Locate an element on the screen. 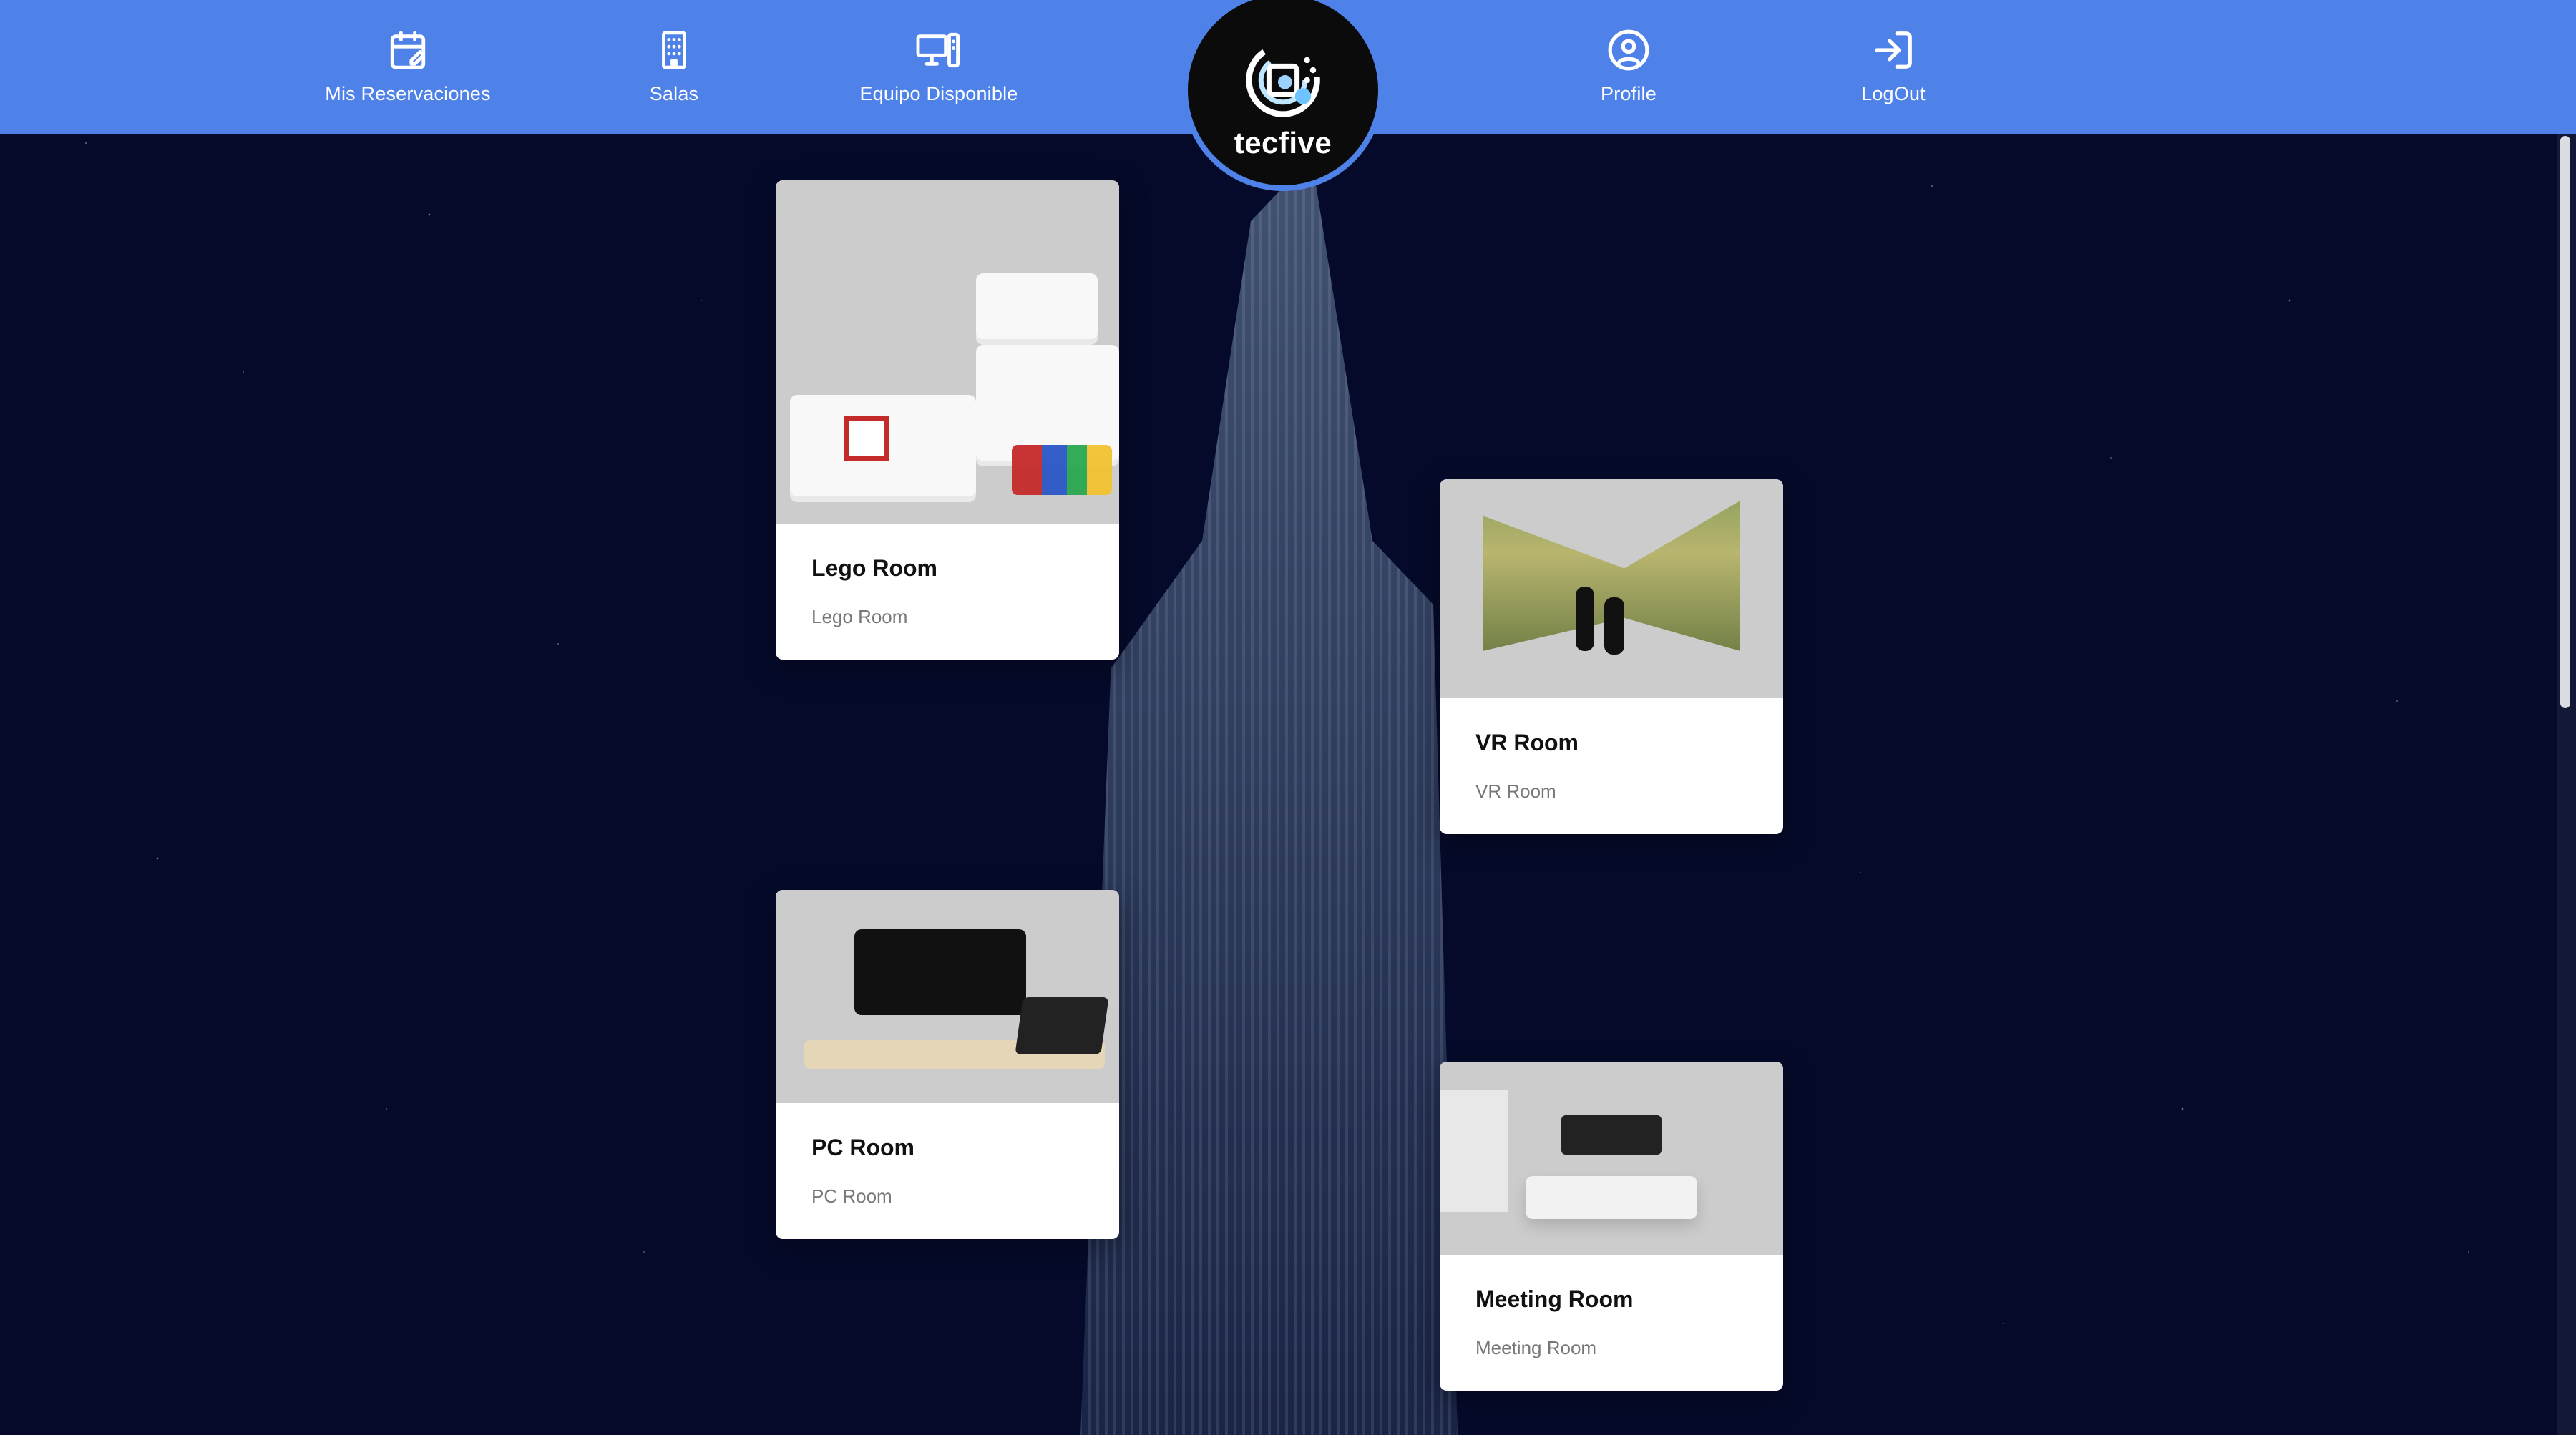 Image resolution: width=2576 pixels, height=1435 pixels. scrollbar-thumb is located at coordinates (2565, 422).